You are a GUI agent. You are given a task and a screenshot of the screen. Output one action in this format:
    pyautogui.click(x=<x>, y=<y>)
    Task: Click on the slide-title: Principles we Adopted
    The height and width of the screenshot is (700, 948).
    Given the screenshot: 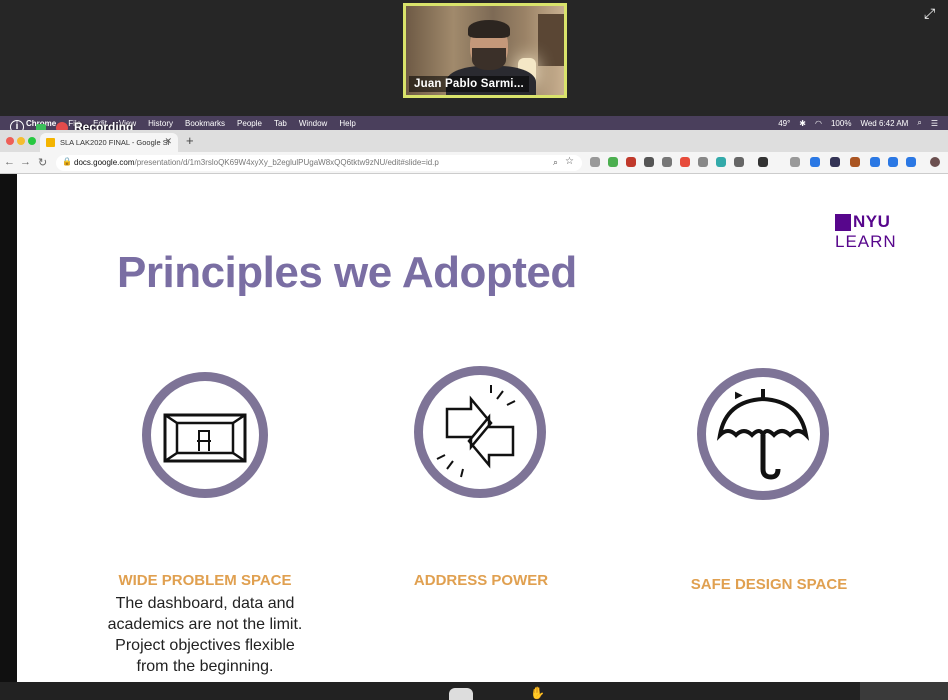 What is the action you would take?
    pyautogui.click(x=347, y=272)
    